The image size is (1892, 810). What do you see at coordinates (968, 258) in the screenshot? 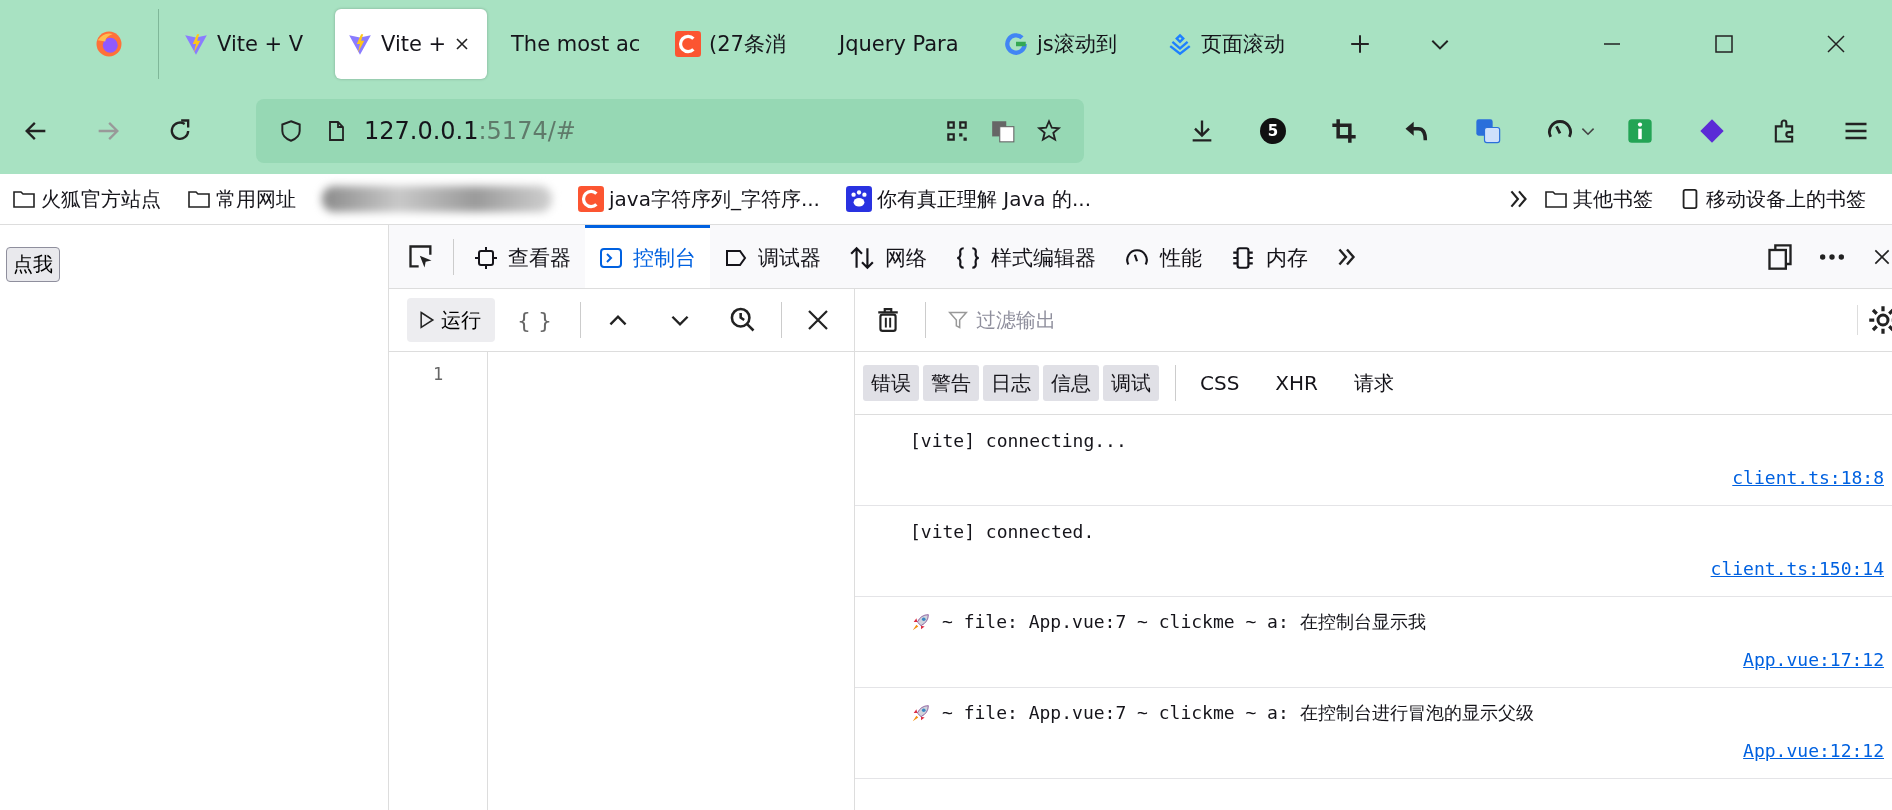
I see `braces-icon` at bounding box center [968, 258].